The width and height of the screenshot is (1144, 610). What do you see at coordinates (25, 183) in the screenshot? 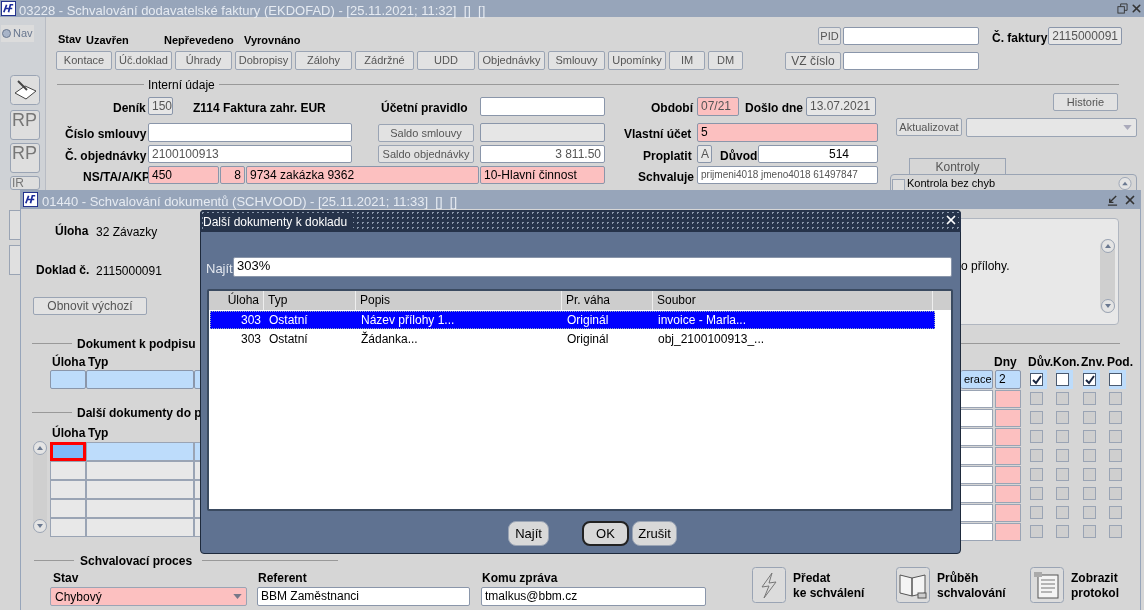
I see `report-tool-button: IR` at bounding box center [25, 183].